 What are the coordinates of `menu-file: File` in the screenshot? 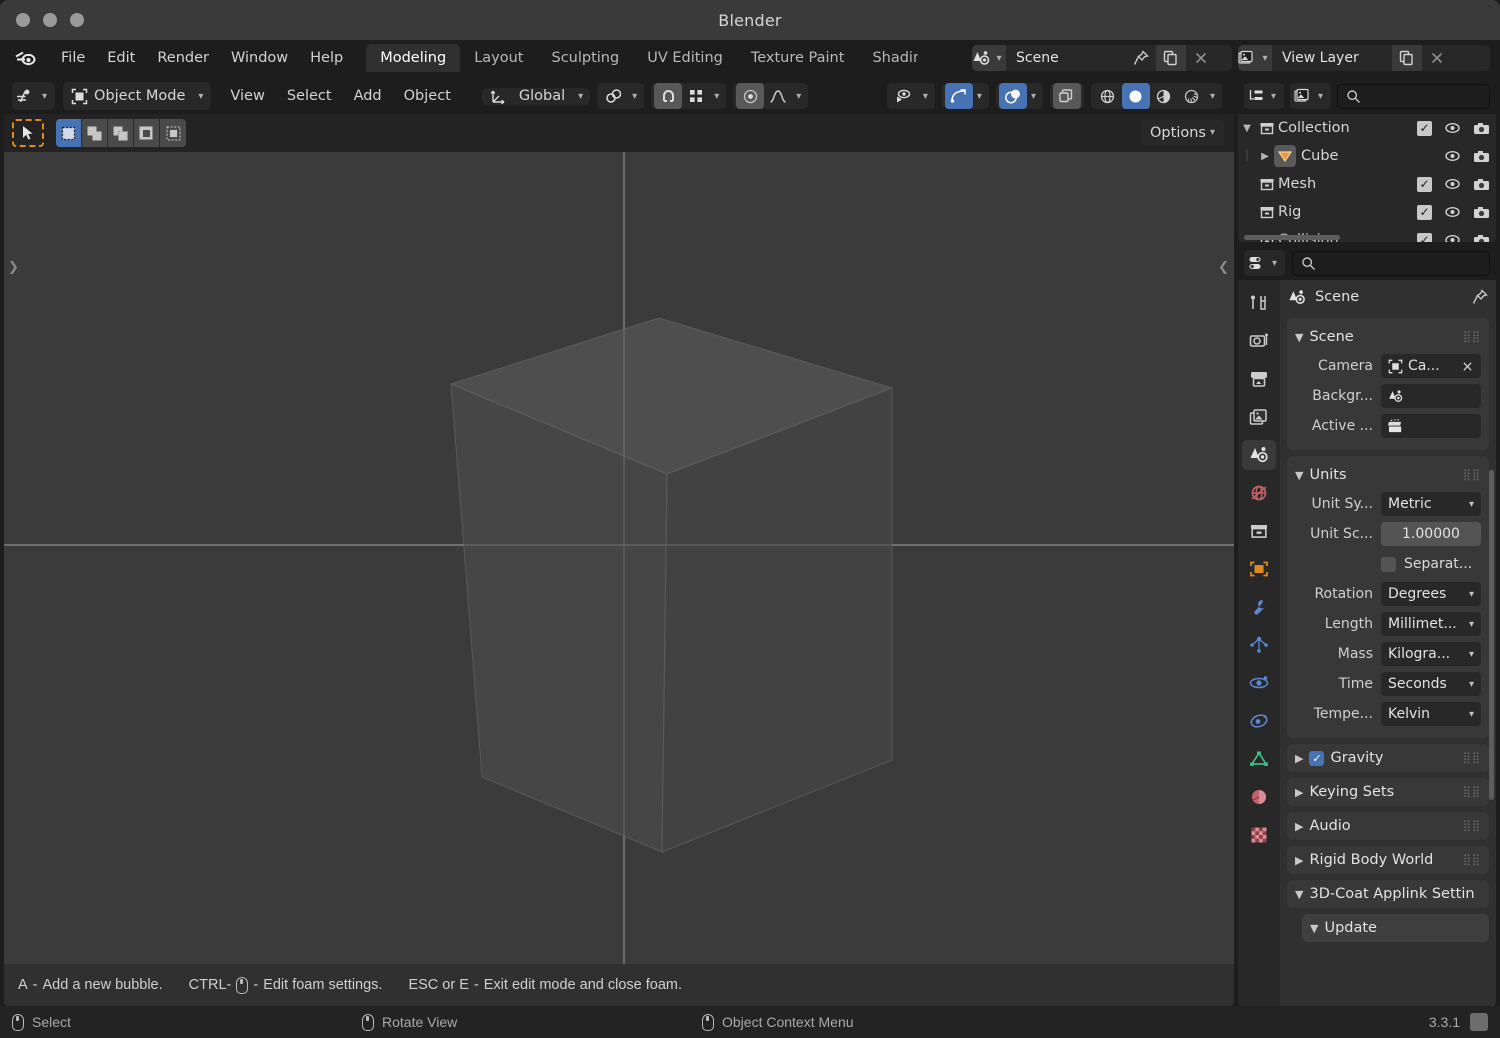 It's located at (73, 58).